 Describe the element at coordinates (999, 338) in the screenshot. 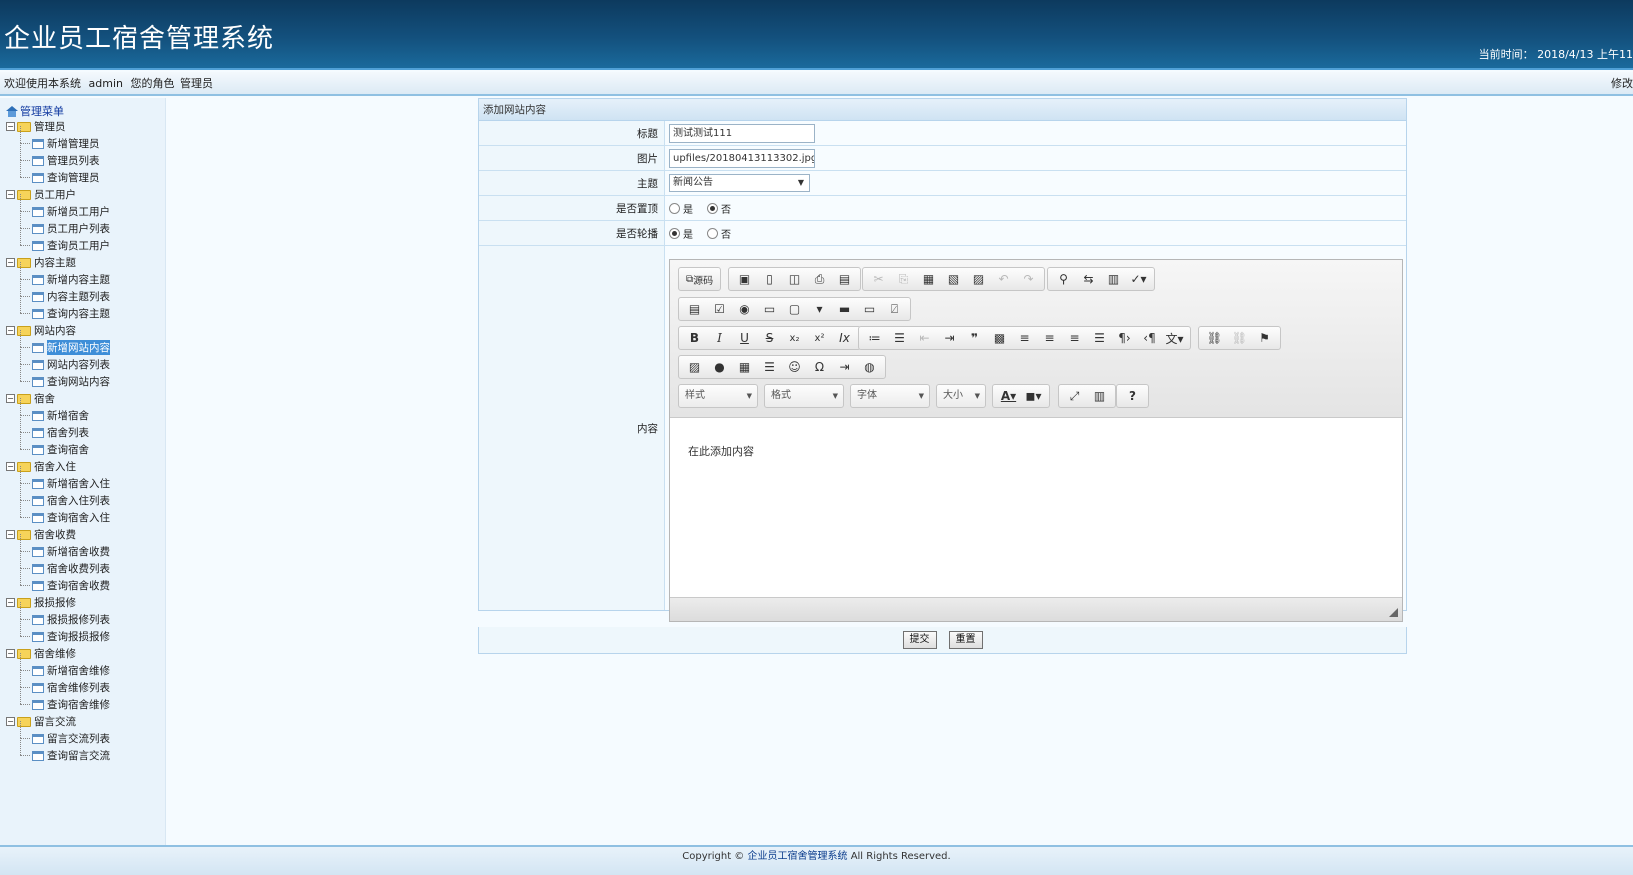

I see `div-container-icon: ▩` at that location.